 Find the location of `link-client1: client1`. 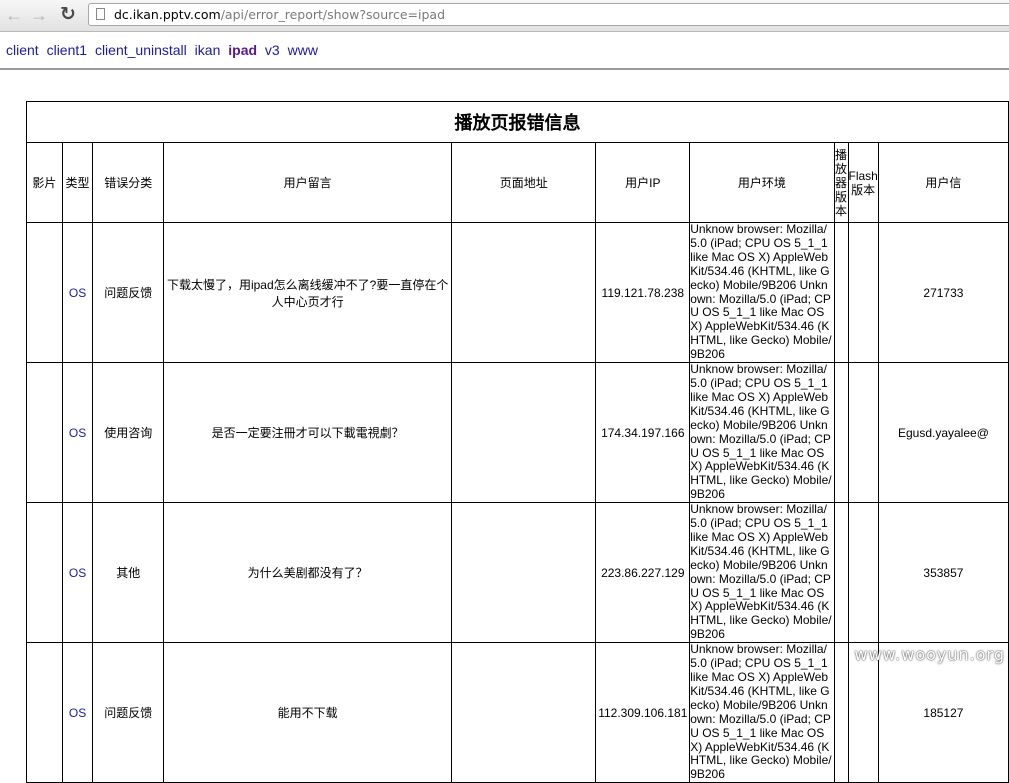

link-client1: client1 is located at coordinates (67, 50).